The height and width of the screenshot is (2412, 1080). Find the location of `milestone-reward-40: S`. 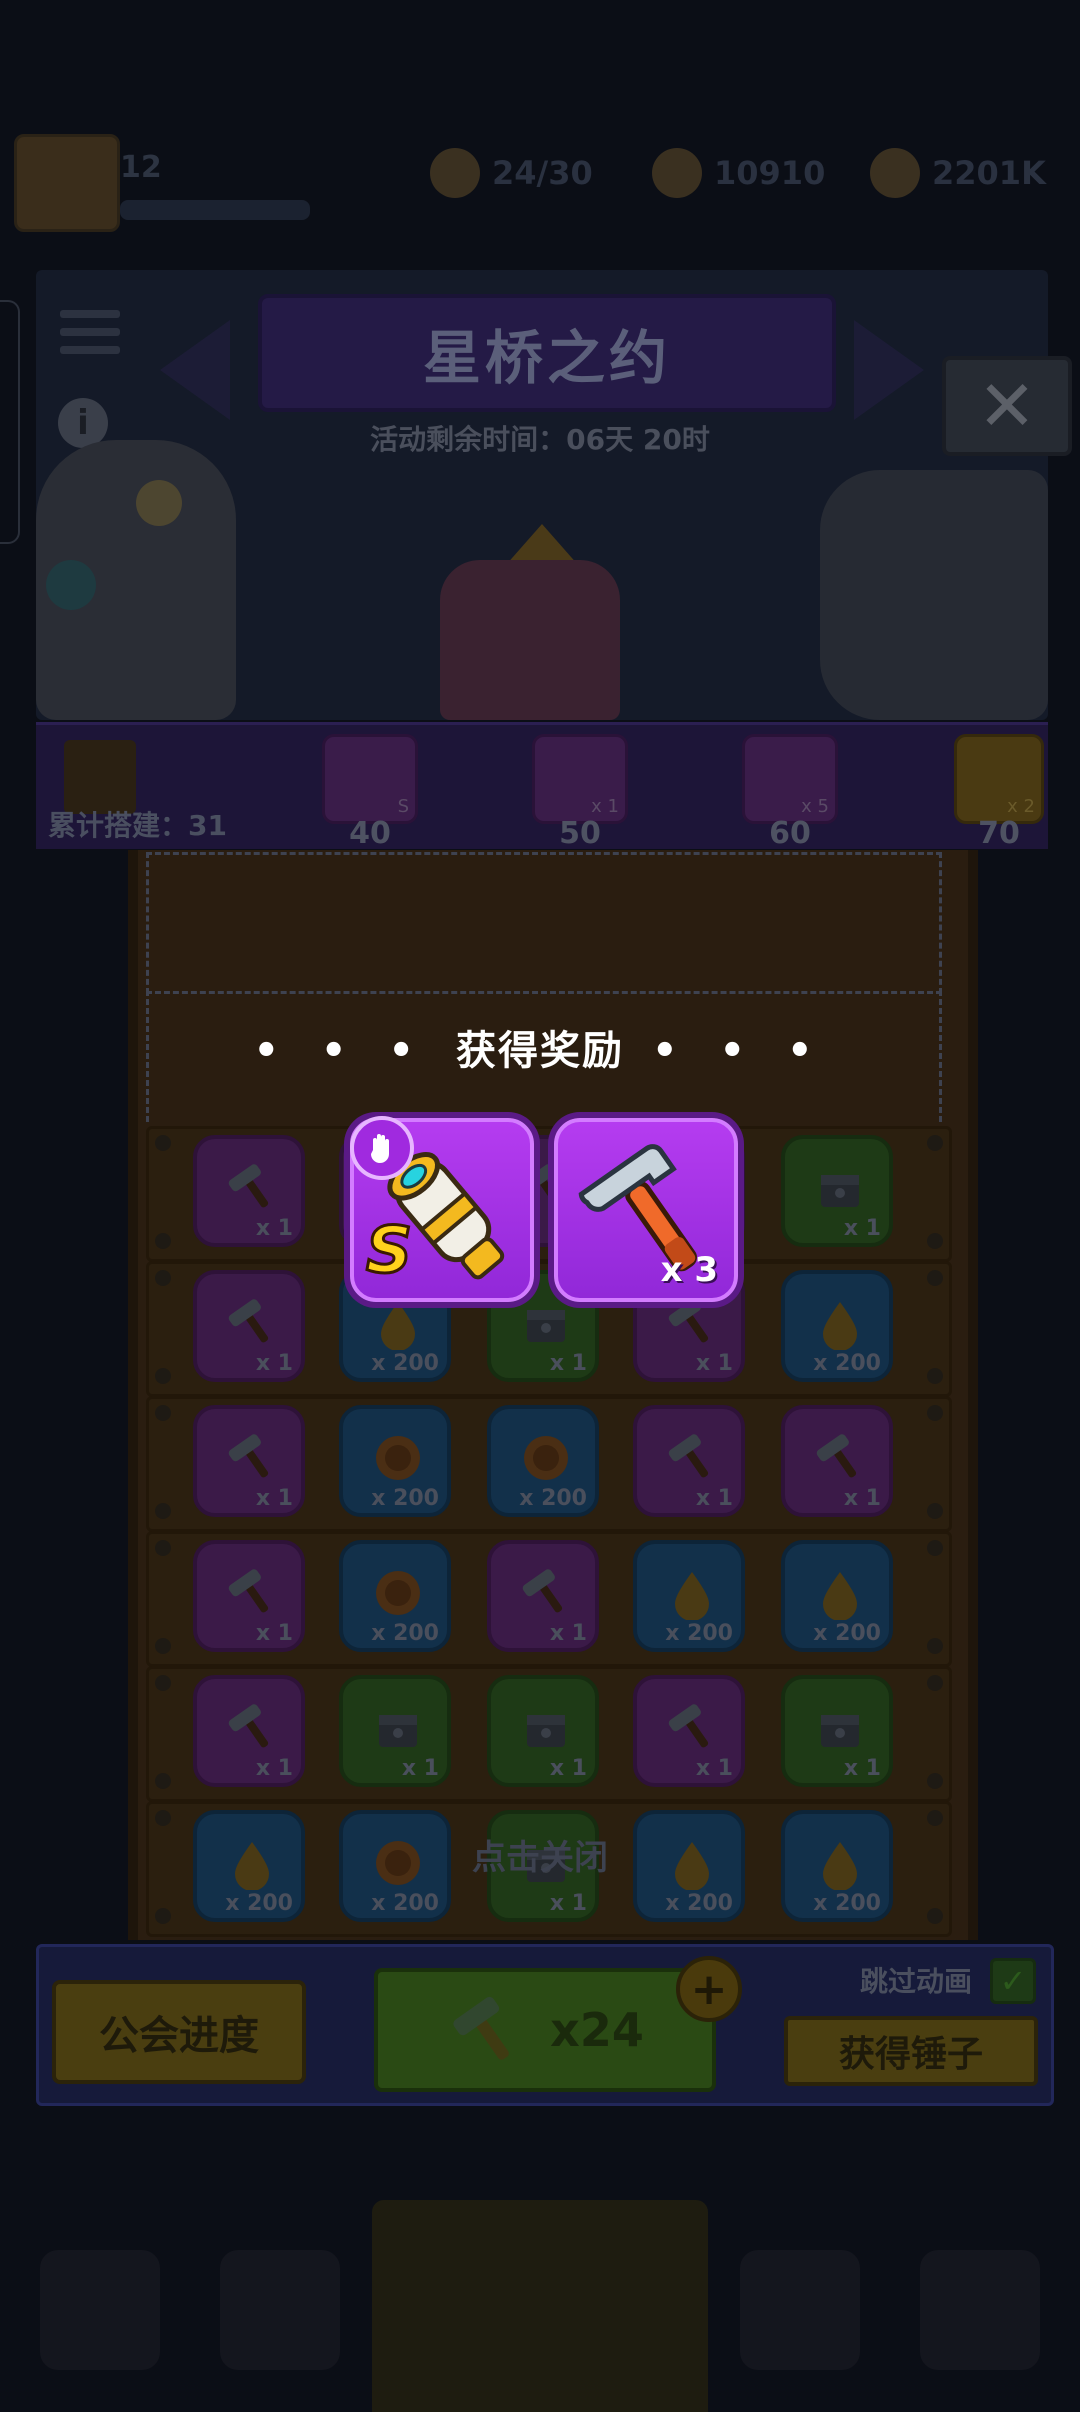

milestone-reward-40: S is located at coordinates (370, 779).